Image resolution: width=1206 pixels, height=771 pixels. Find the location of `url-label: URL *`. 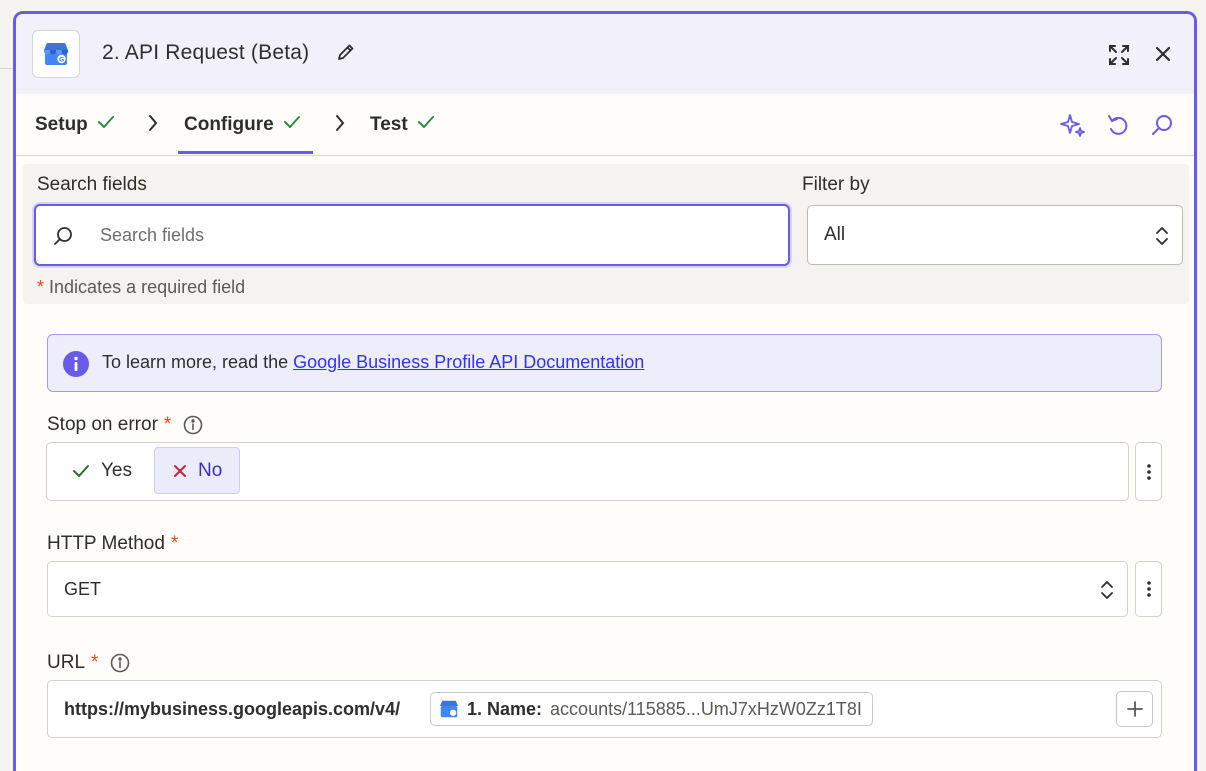

url-label: URL * is located at coordinates (88, 663).